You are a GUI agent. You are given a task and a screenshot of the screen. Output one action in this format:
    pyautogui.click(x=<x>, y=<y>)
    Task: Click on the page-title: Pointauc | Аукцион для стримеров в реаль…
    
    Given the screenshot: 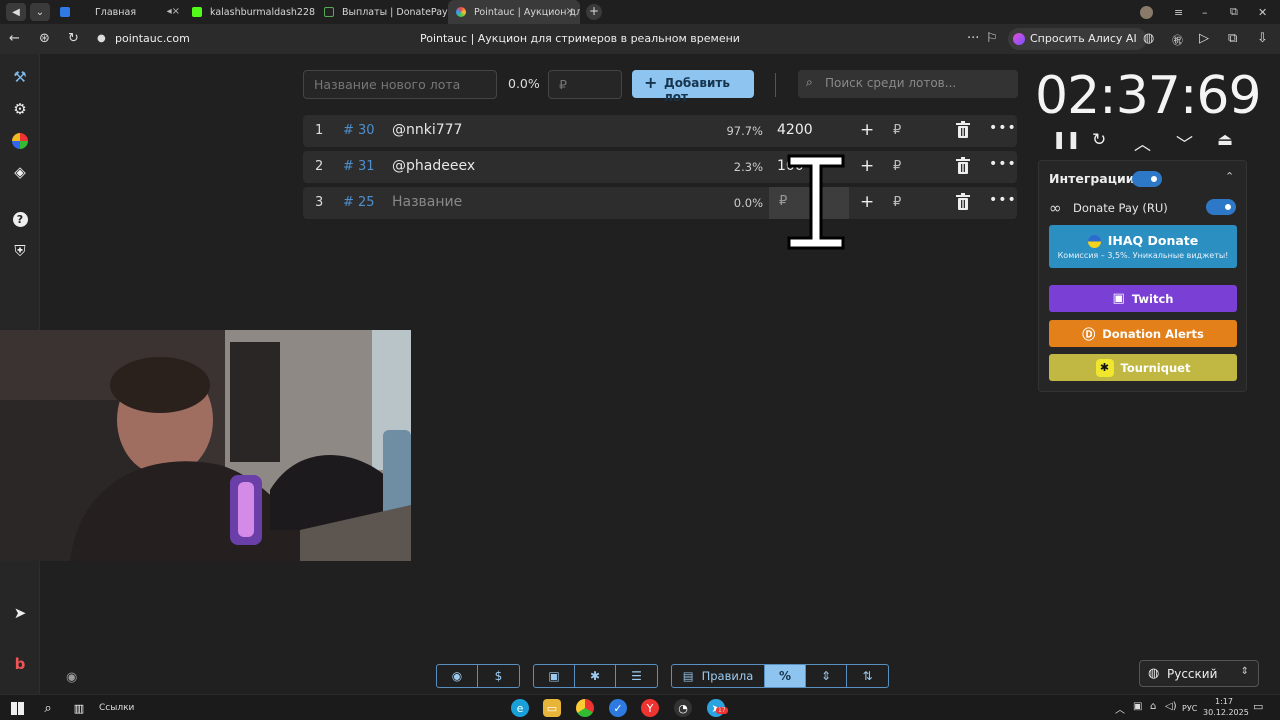 What is the action you would take?
    pyautogui.click(x=580, y=38)
    